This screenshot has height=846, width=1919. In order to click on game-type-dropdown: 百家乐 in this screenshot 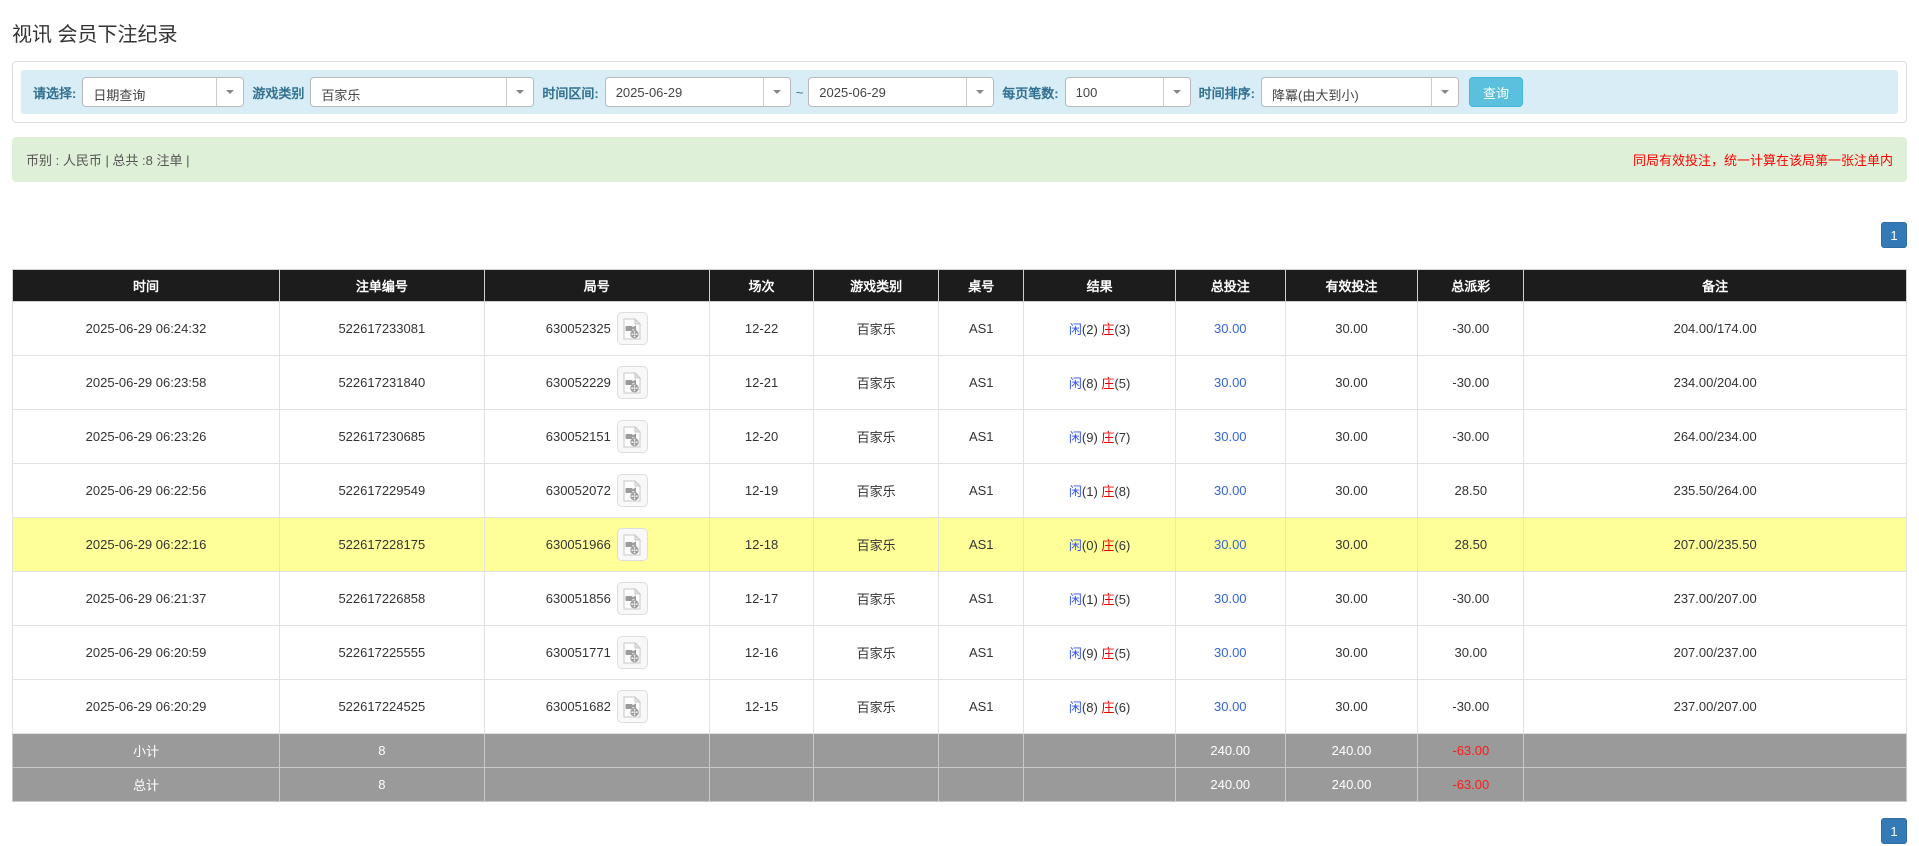, I will do `click(422, 92)`.